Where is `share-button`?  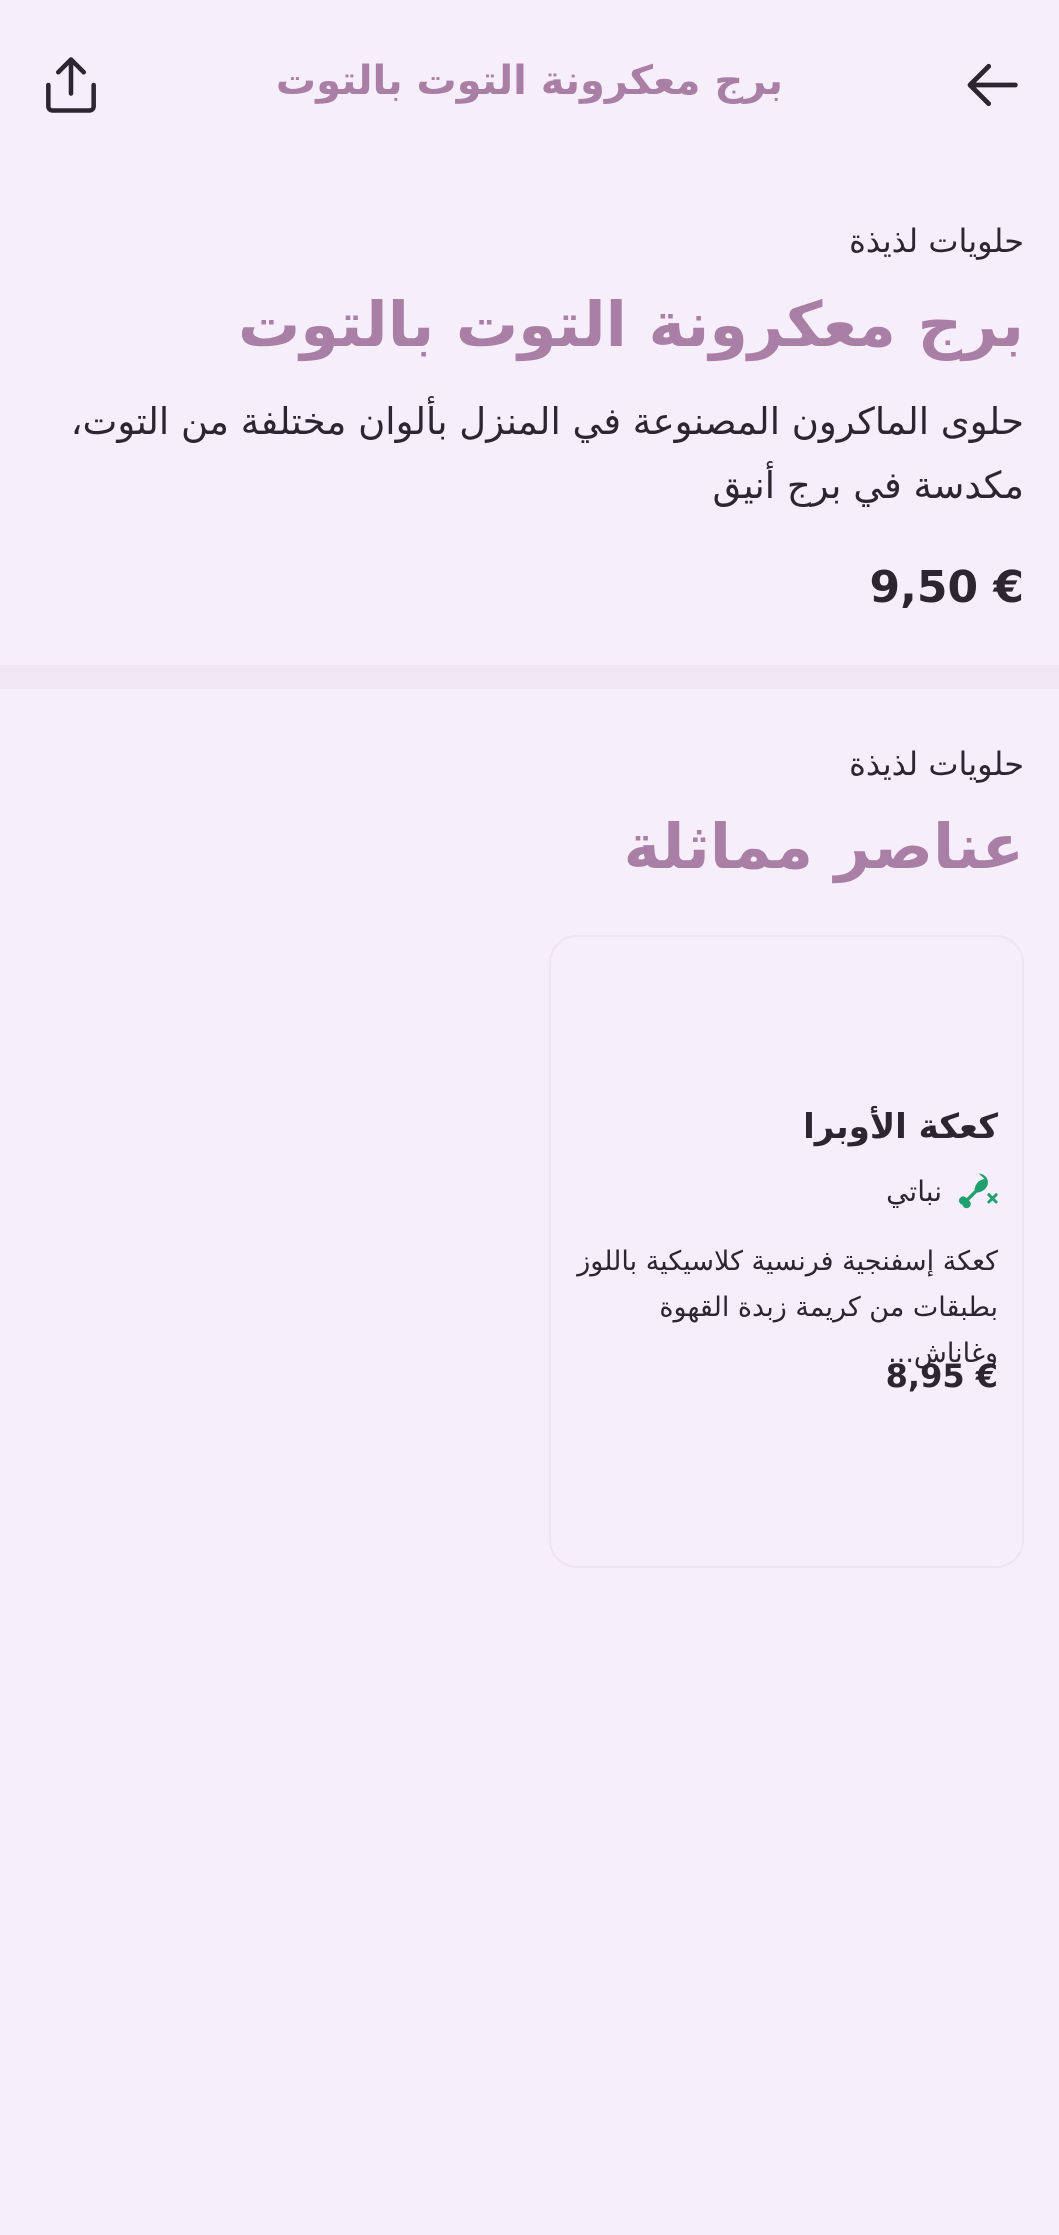 share-button is located at coordinates (71, 85).